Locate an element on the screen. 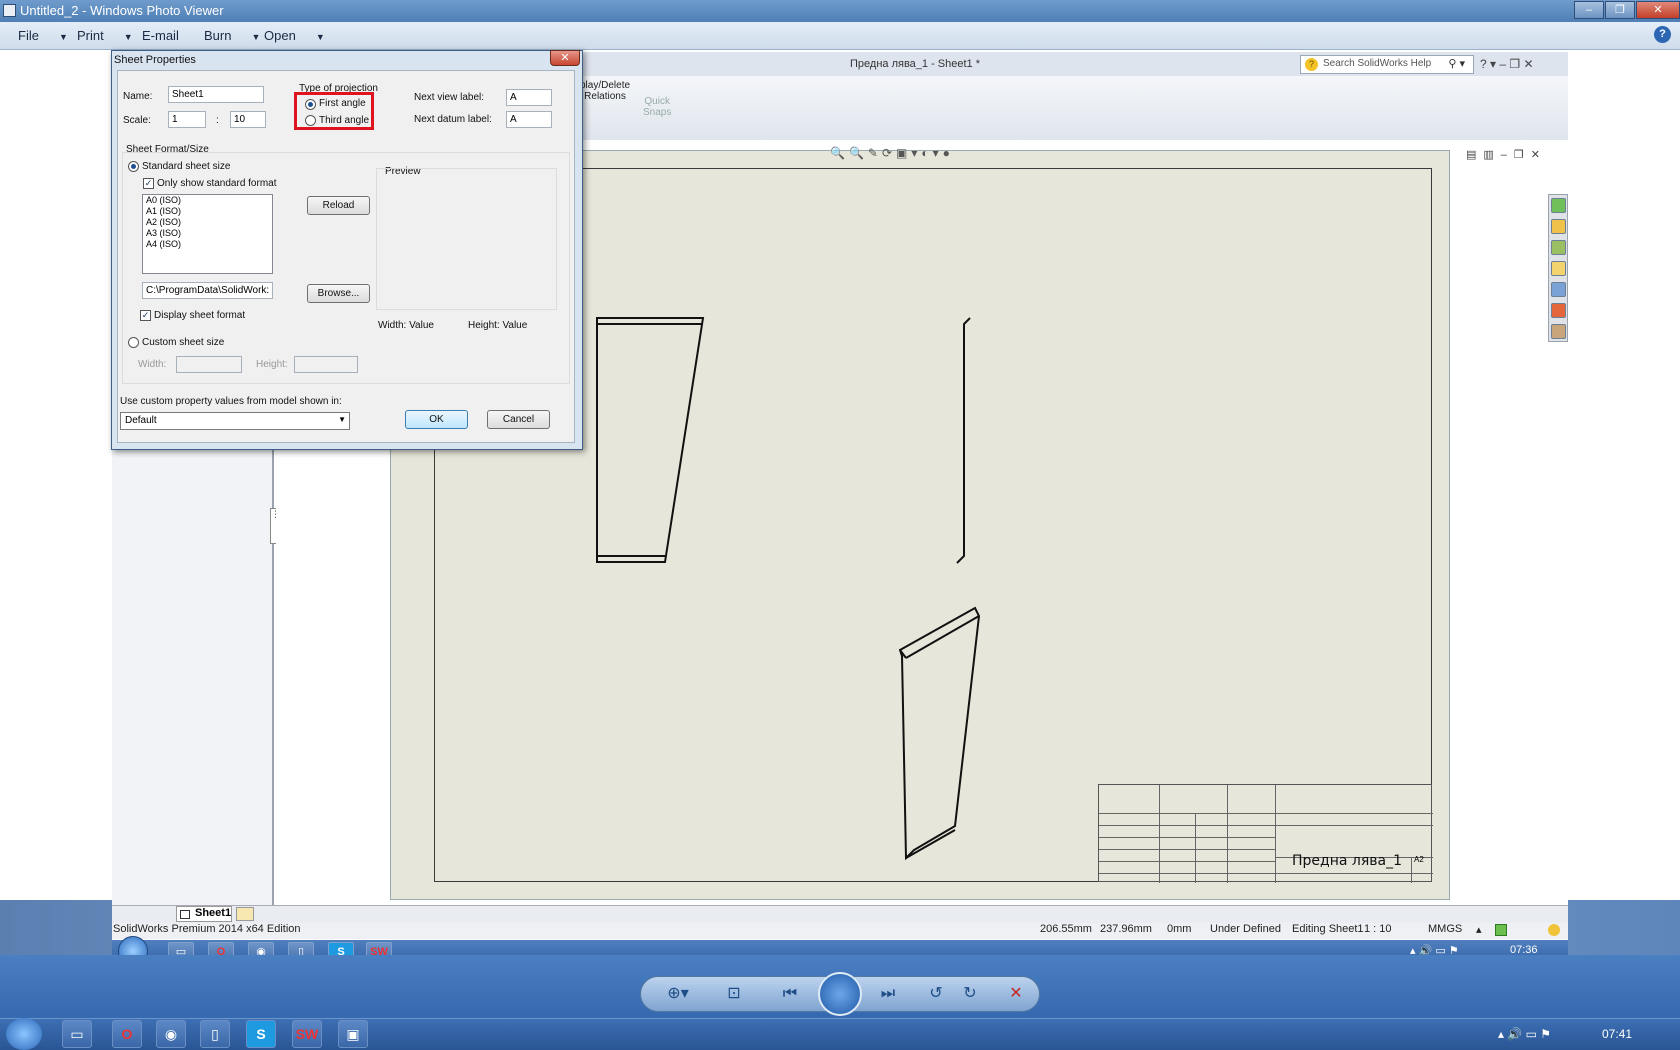 Image resolution: width=1680 pixels, height=1050 pixels. dialog-title: Sheet Properties is located at coordinates (155, 60).